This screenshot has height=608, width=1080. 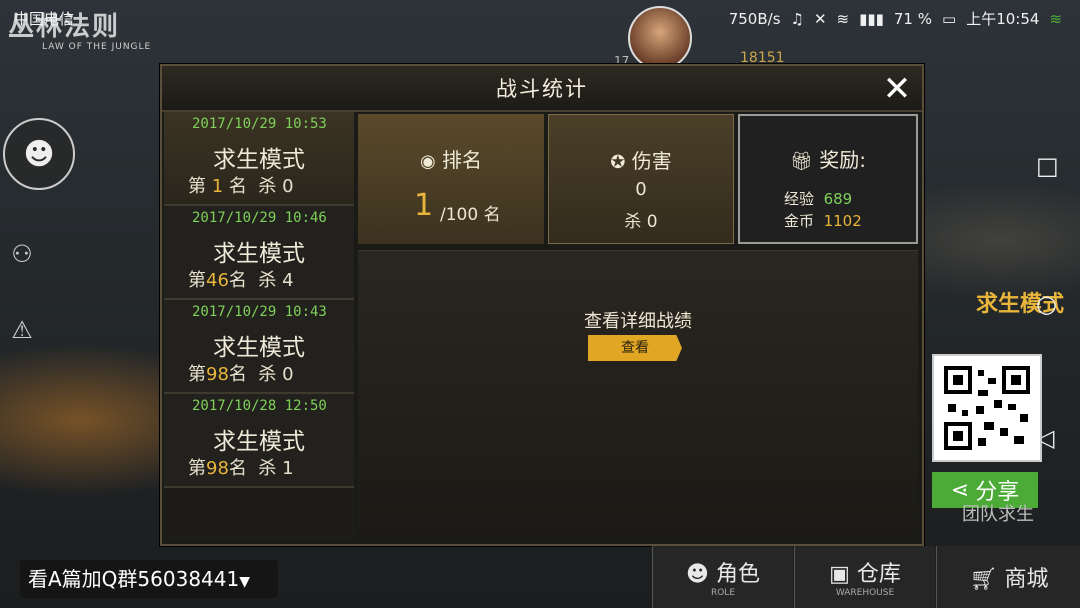 What do you see at coordinates (217, 186) in the screenshot?
I see `rank-number: 1` at bounding box center [217, 186].